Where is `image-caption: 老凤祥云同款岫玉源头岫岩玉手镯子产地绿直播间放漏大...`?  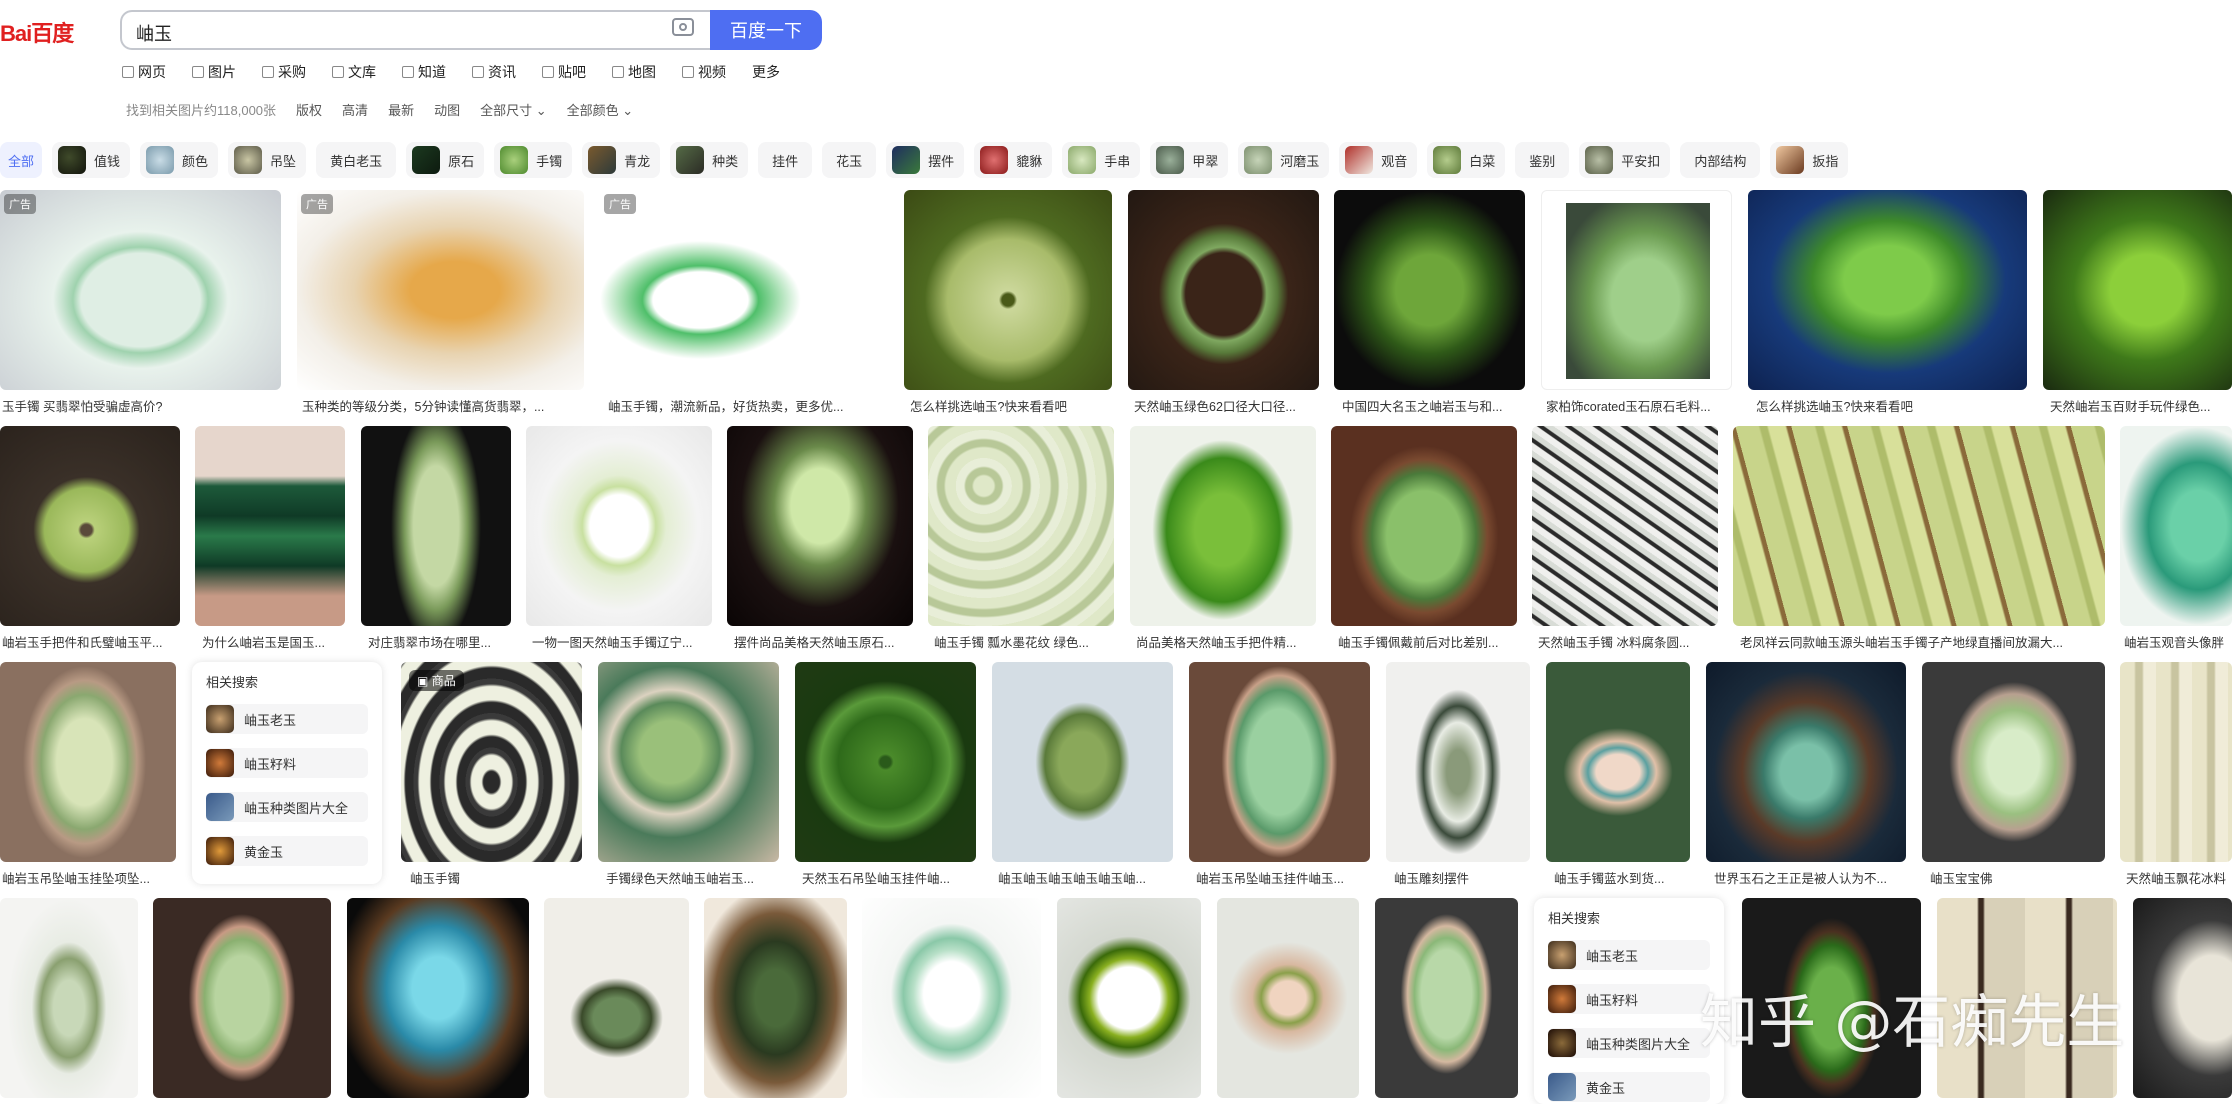
image-caption: 老凤祥云同款岫玉源头岫岩玉手镯子产地绿直播间放漏大... is located at coordinates (1922, 641).